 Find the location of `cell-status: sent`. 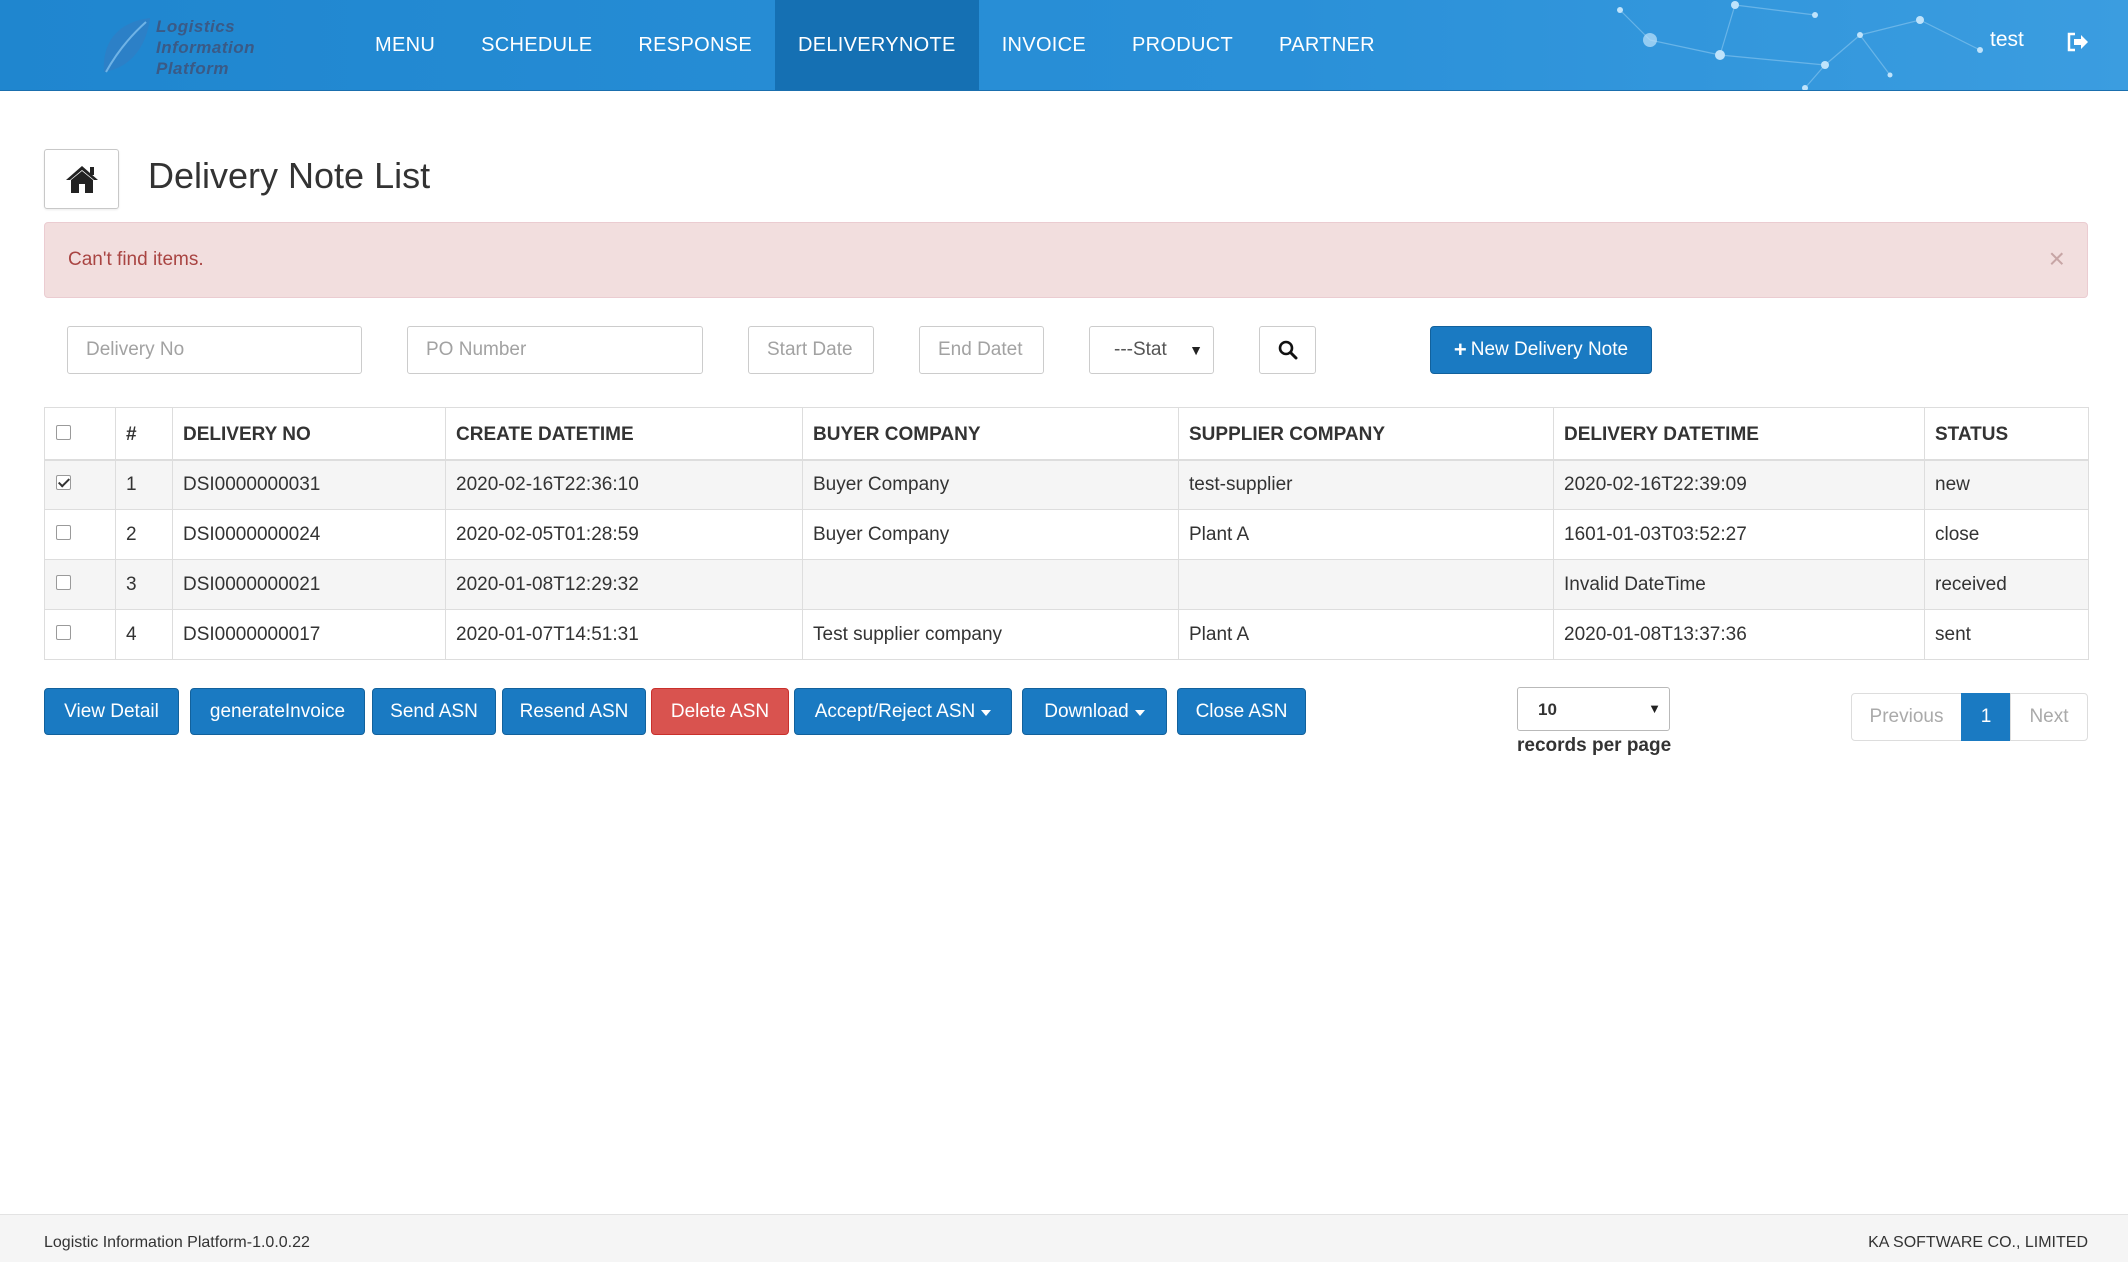

cell-status: sent is located at coordinates (2006, 634).